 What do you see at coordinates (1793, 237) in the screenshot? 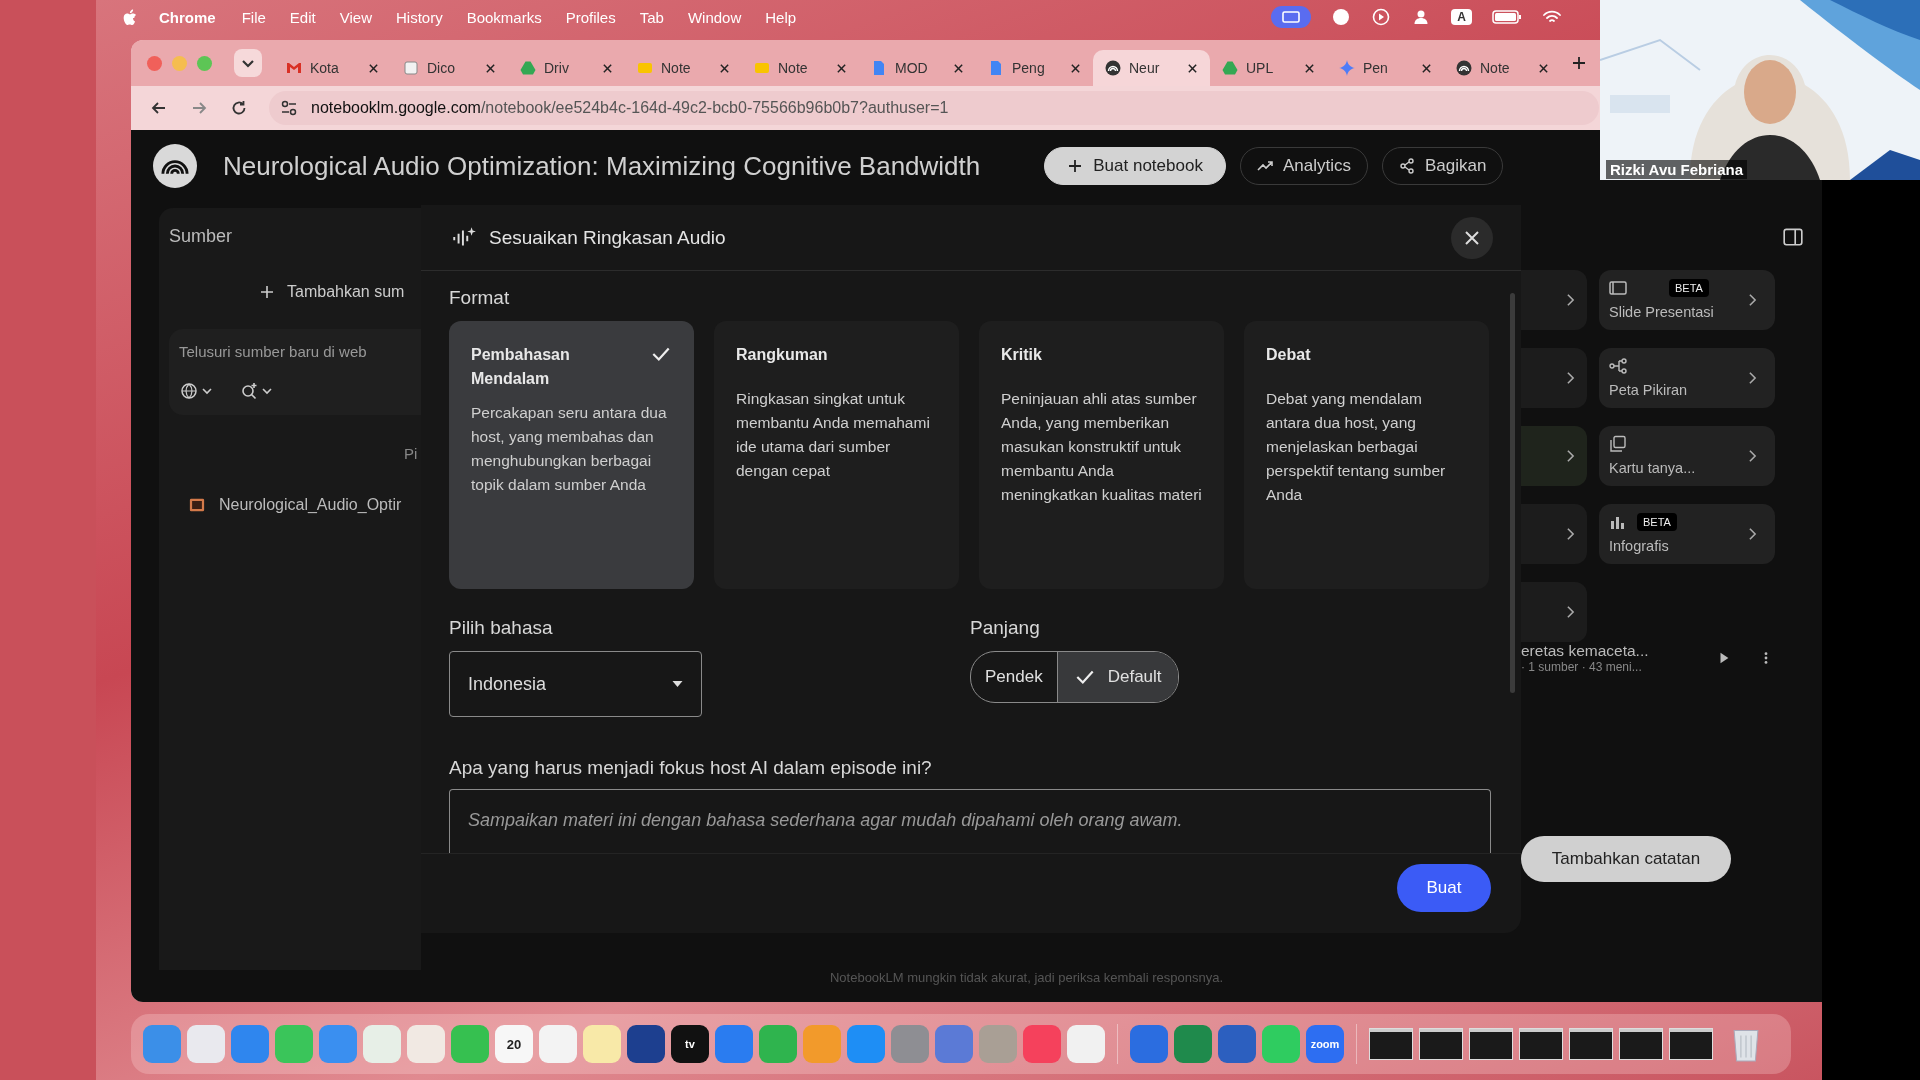
I see `panel-toggle-icon` at bounding box center [1793, 237].